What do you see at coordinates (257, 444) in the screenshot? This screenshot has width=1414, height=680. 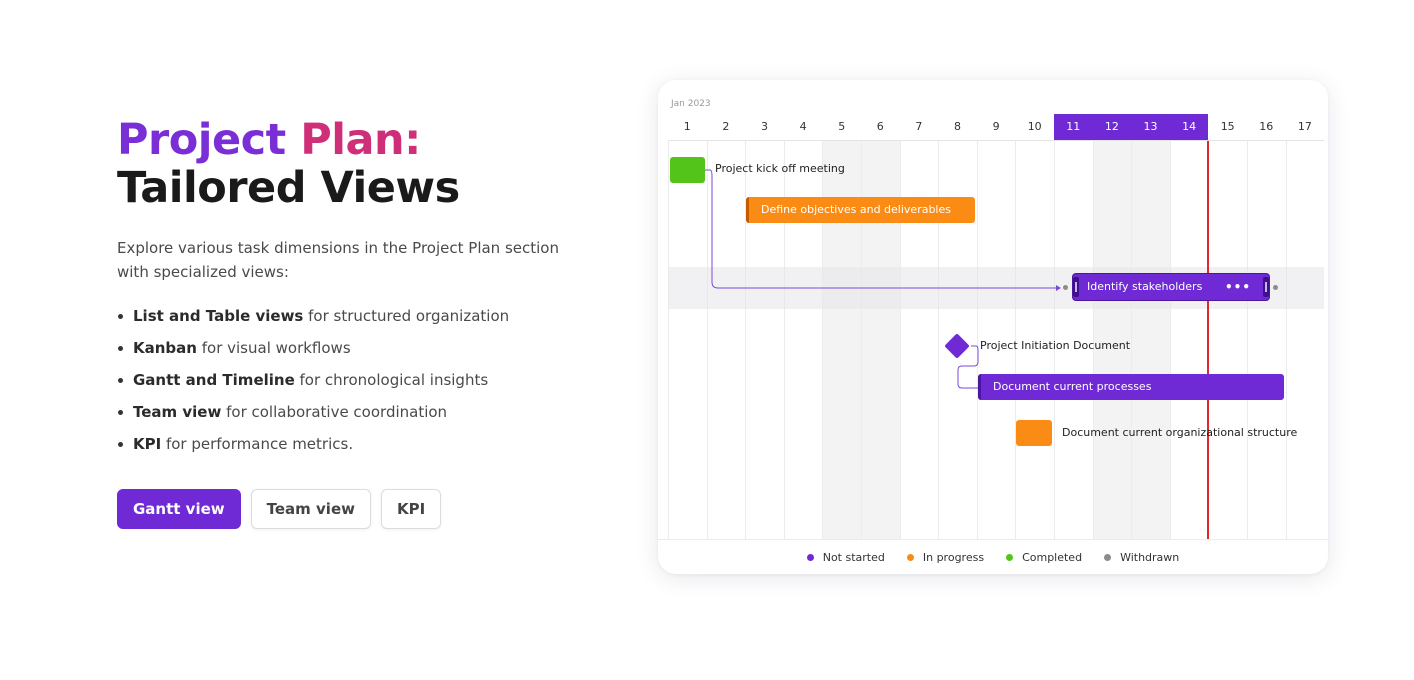 I see `feature-text: for performance metrics.` at bounding box center [257, 444].